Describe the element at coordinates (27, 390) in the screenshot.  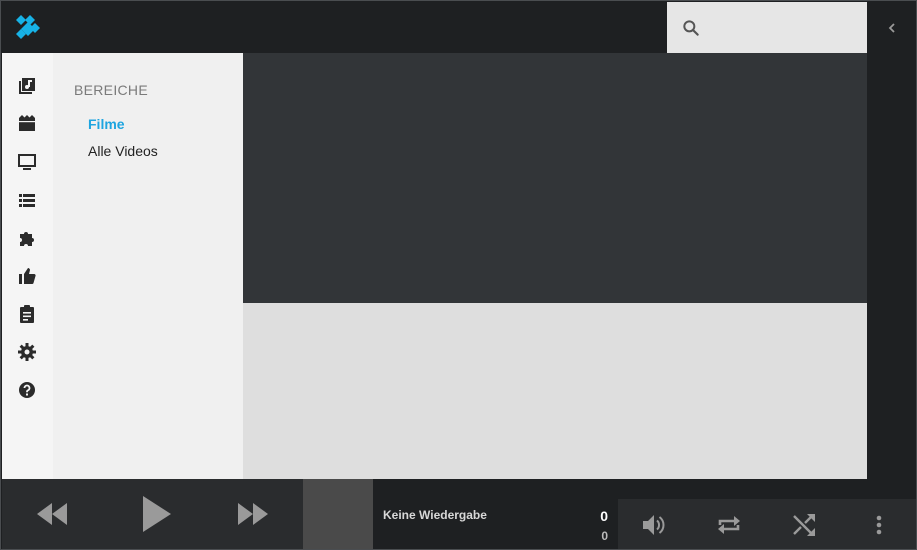
I see `help-icon` at that location.